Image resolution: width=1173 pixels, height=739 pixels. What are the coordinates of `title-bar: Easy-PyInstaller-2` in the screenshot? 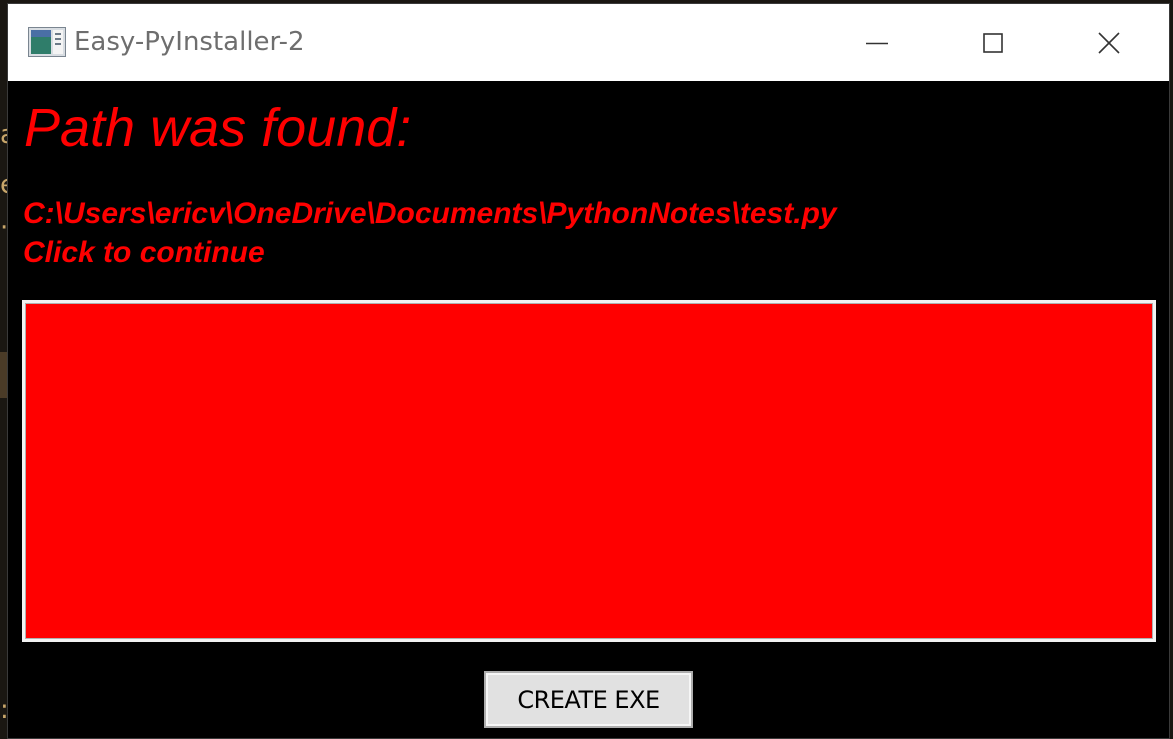 It's located at (588, 42).